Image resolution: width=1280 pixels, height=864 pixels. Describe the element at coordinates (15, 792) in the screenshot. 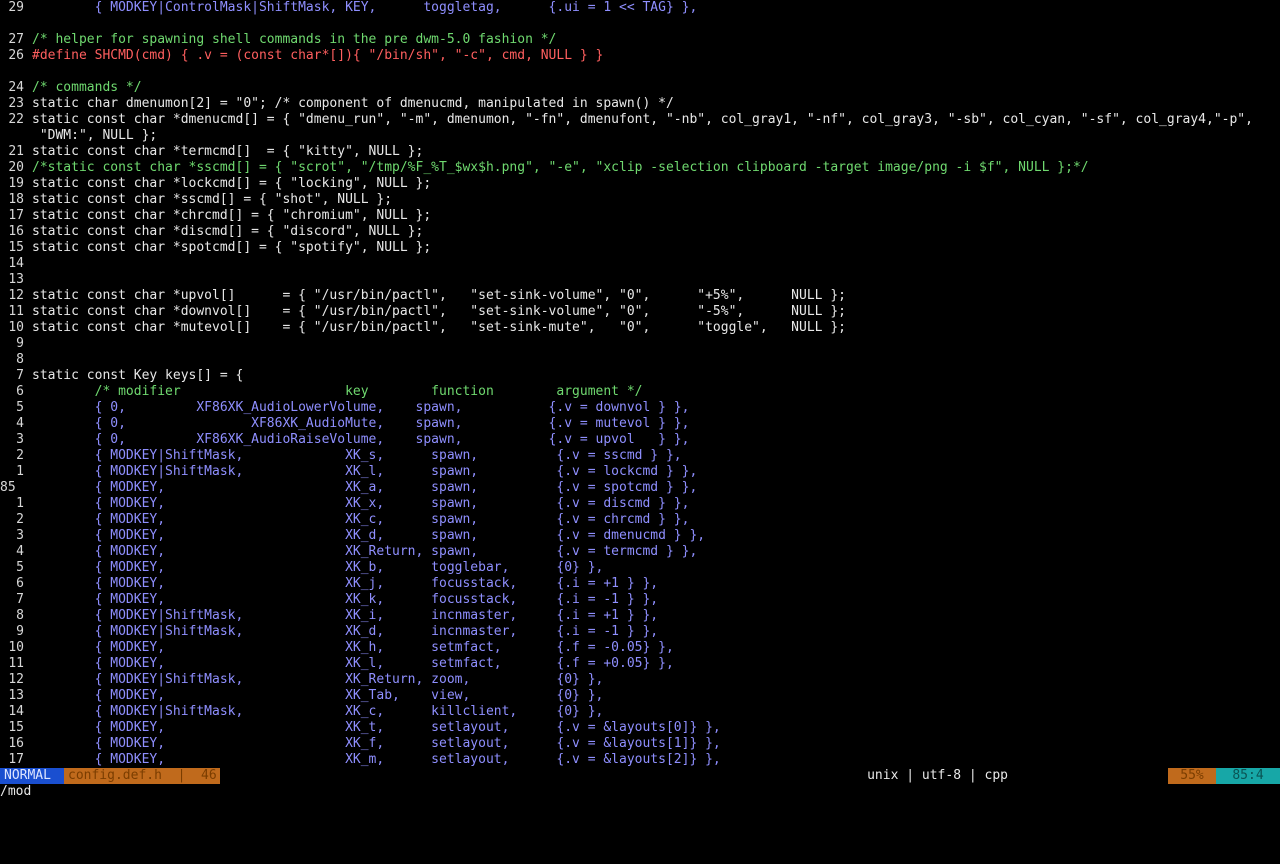

I see `command-line: /mod` at that location.